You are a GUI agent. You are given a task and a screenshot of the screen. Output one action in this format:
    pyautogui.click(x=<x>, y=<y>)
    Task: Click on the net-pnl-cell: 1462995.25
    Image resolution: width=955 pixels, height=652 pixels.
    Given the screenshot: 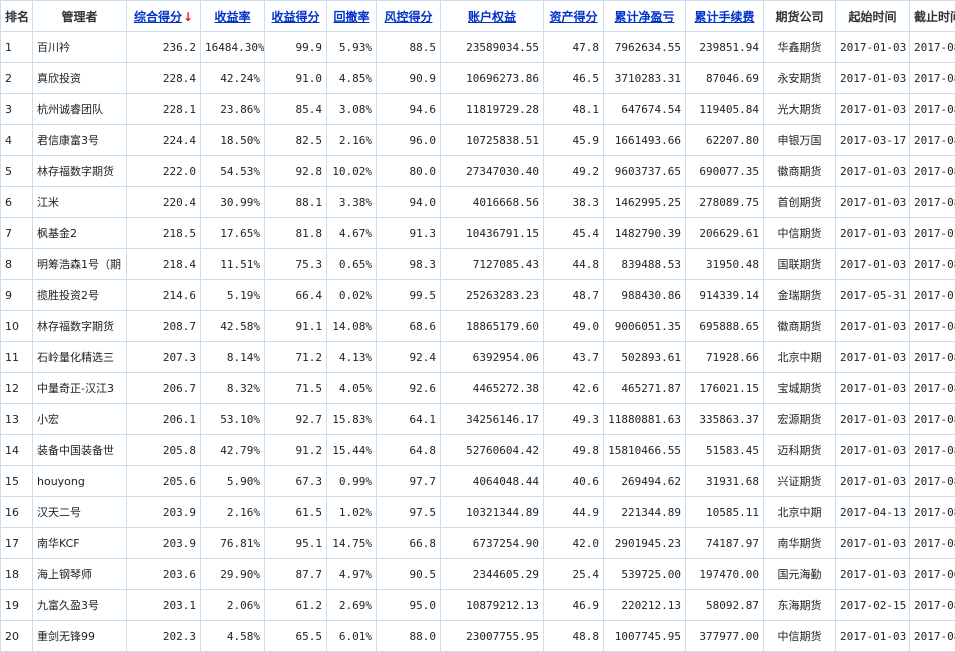 What is the action you would take?
    pyautogui.click(x=645, y=202)
    